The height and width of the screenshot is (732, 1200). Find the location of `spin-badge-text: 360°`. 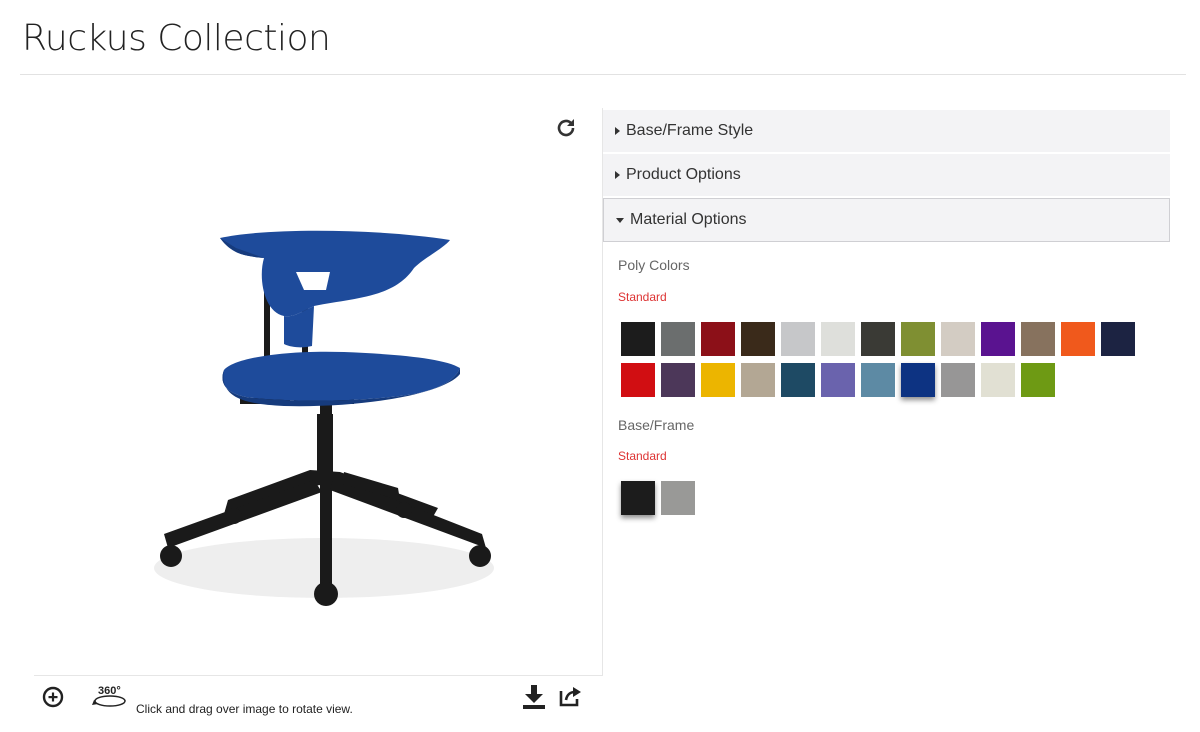

spin-badge-text: 360° is located at coordinates (109, 691).